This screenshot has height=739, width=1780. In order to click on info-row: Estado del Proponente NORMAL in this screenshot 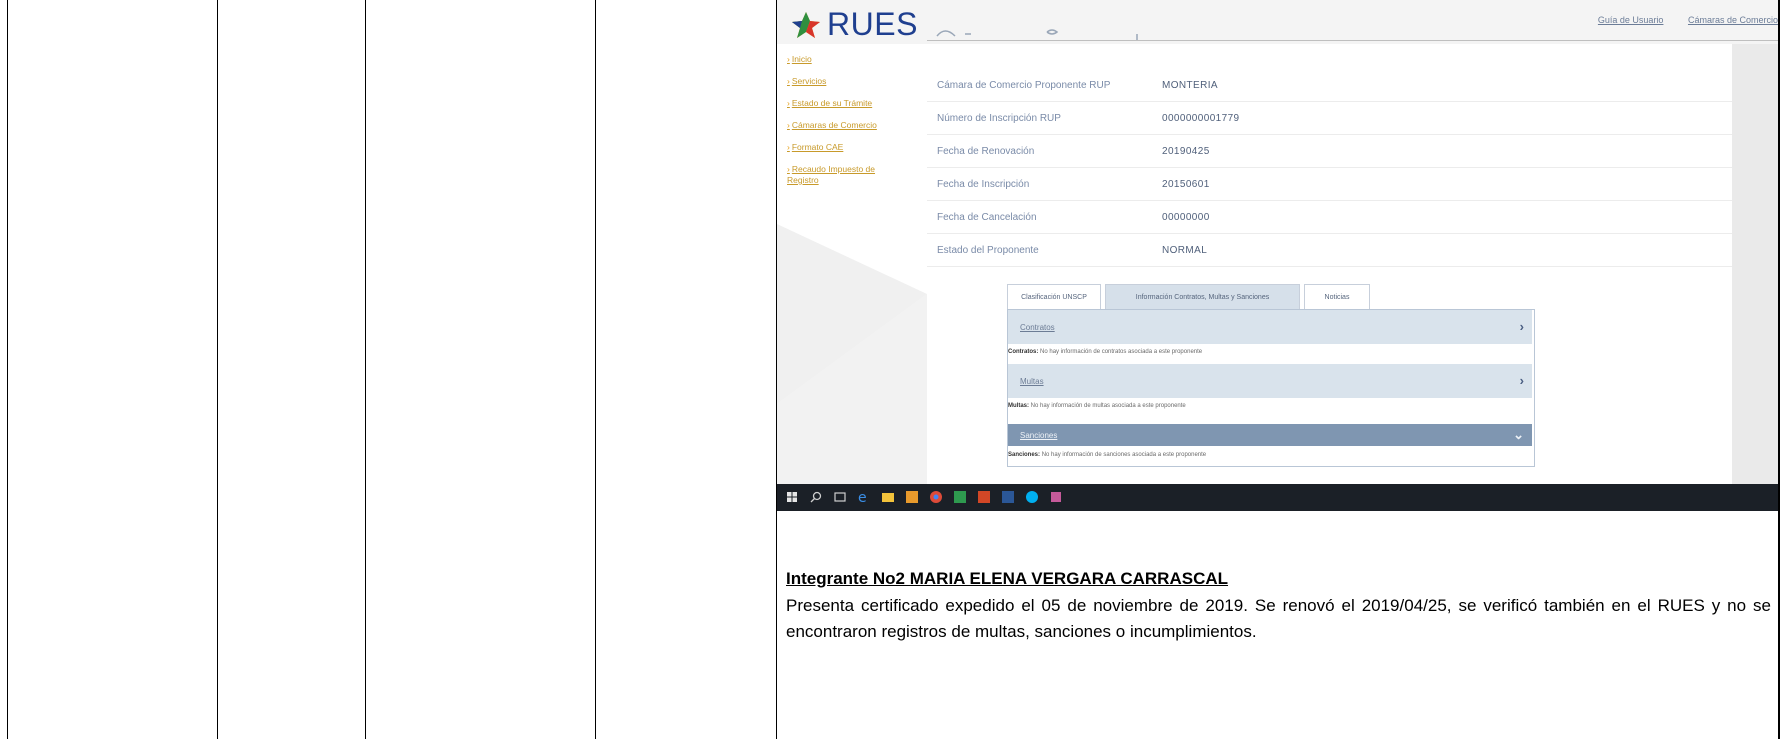, I will do `click(1329, 250)`.